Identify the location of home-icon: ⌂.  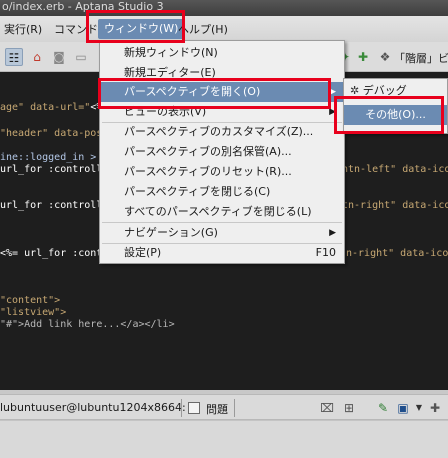
(37, 57).